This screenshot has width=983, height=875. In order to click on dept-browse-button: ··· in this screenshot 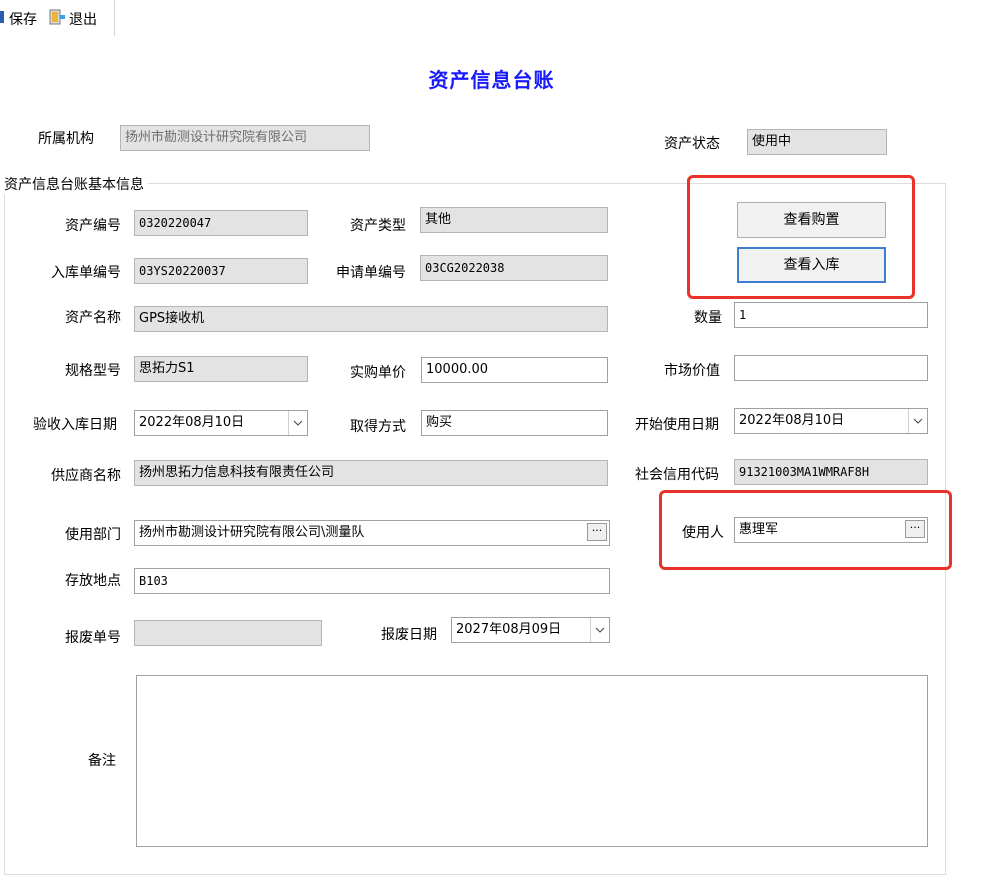, I will do `click(597, 532)`.